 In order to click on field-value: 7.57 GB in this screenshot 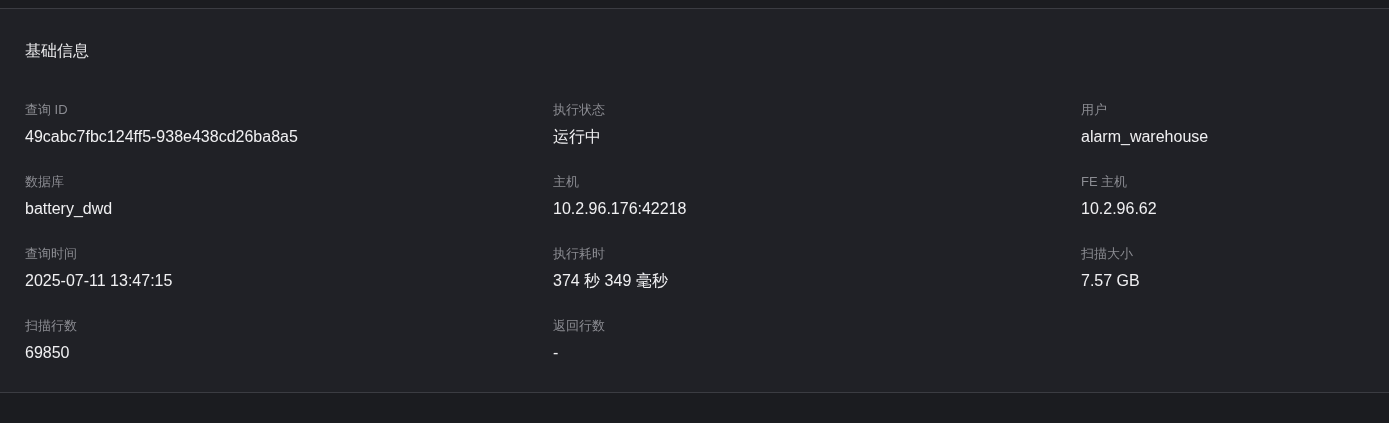, I will do `click(1111, 281)`.